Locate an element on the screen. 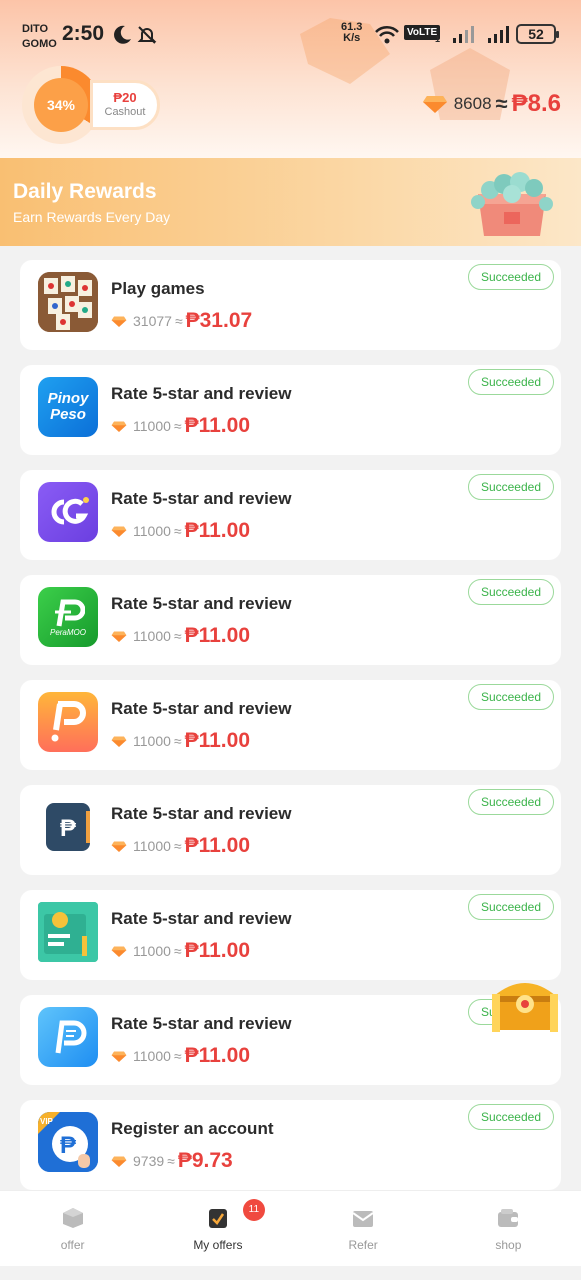 The height and width of the screenshot is (1280, 581). mahjong-game-icon is located at coordinates (68, 302).